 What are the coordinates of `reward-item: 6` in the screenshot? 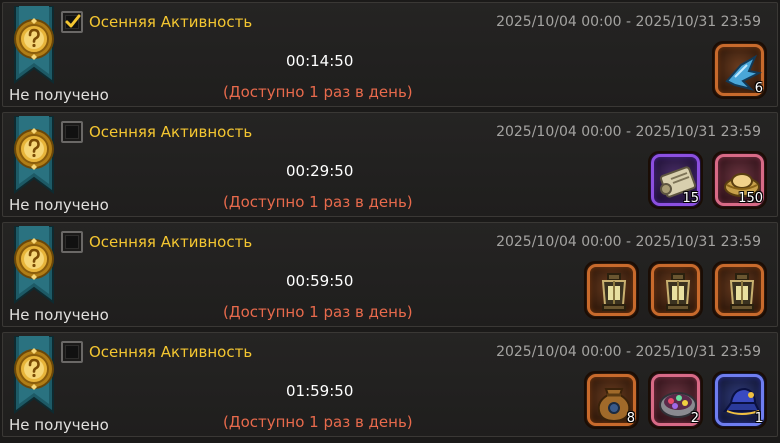 It's located at (739, 70).